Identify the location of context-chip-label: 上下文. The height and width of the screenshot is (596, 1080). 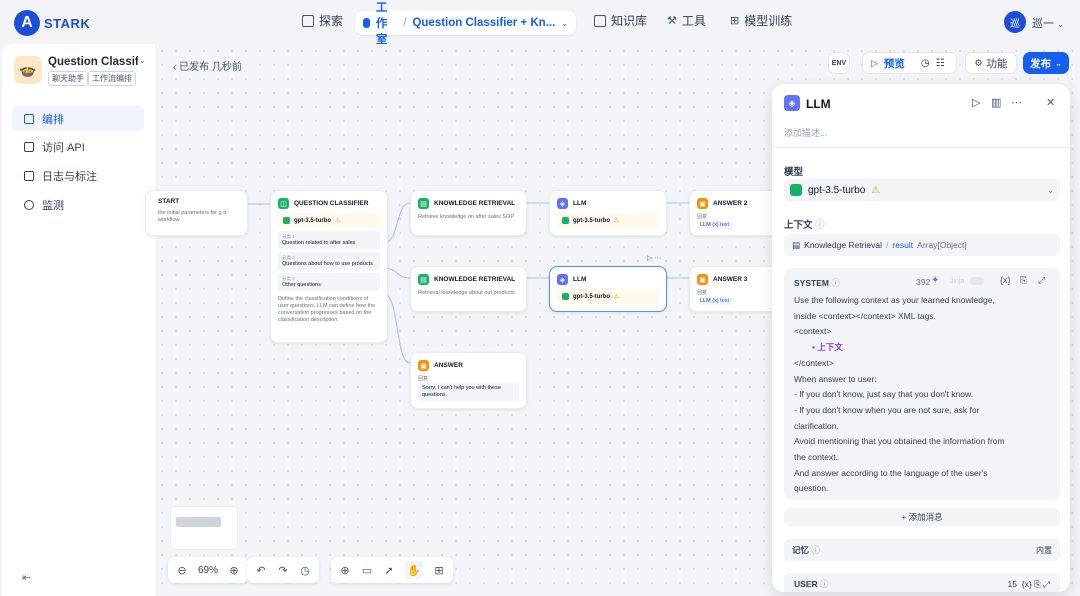
(830, 347).